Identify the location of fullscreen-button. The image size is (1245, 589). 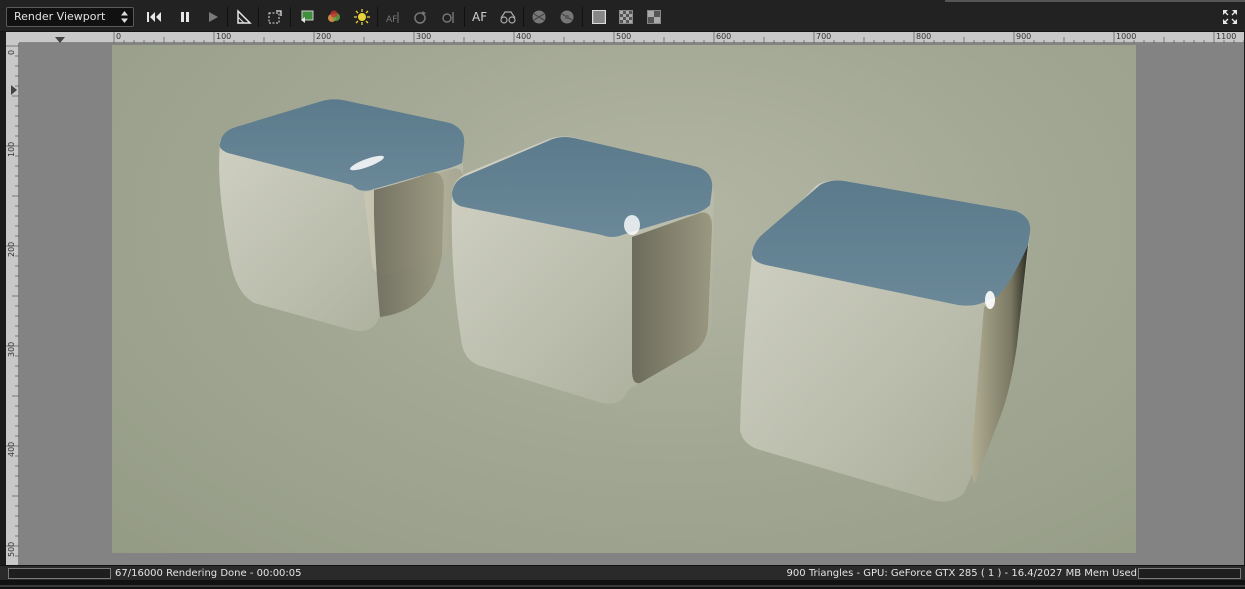
(1230, 17).